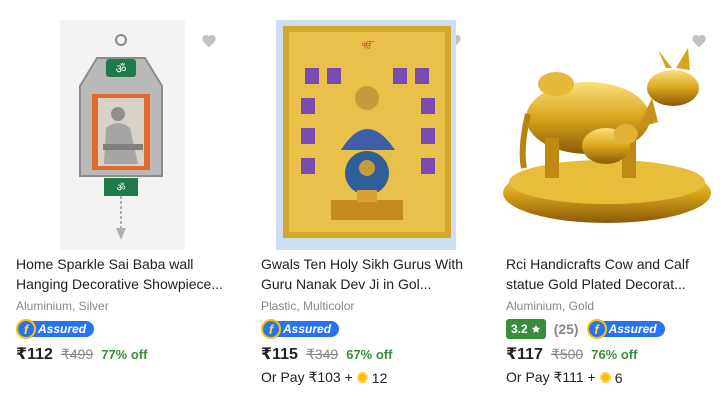 This screenshot has height=401, width=728. I want to click on supercoin-offer: Or Pay ₹111 + 6, so click(564, 377).